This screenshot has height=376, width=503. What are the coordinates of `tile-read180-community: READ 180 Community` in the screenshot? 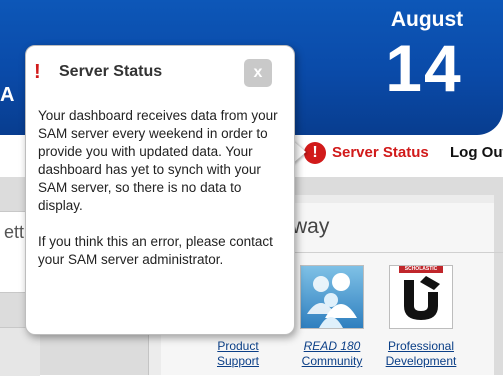 It's located at (332, 317).